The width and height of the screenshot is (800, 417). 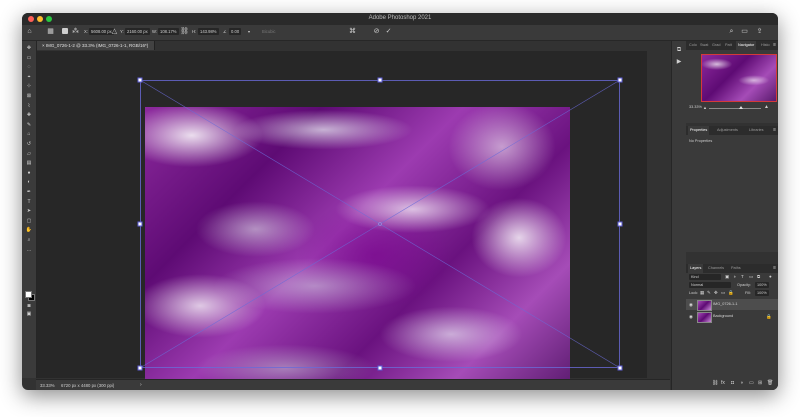 What do you see at coordinates (695, 107) in the screenshot?
I see `navigator-zoom-value: 33.33%` at bounding box center [695, 107].